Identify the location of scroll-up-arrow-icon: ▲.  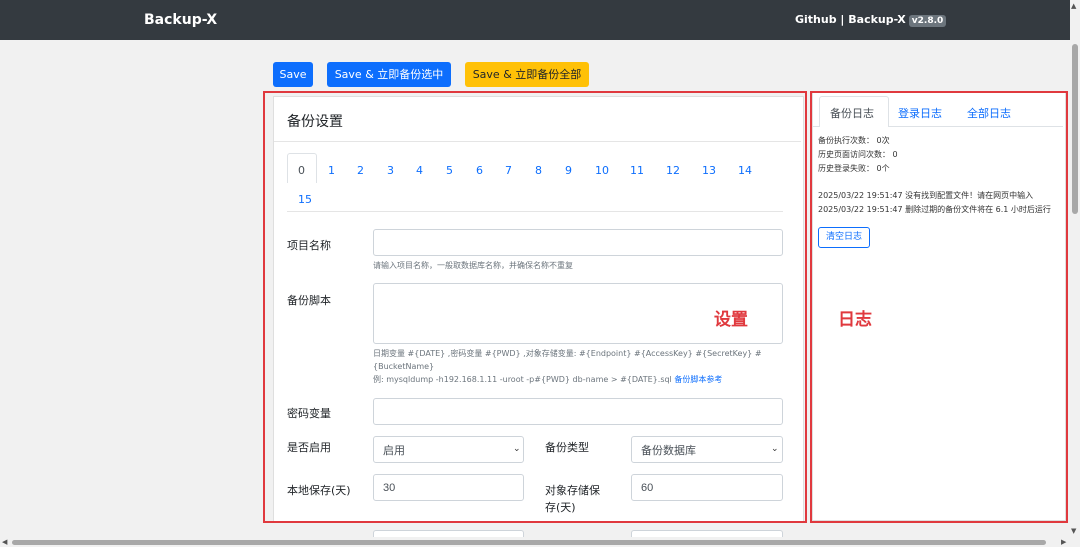
(1073, 6).